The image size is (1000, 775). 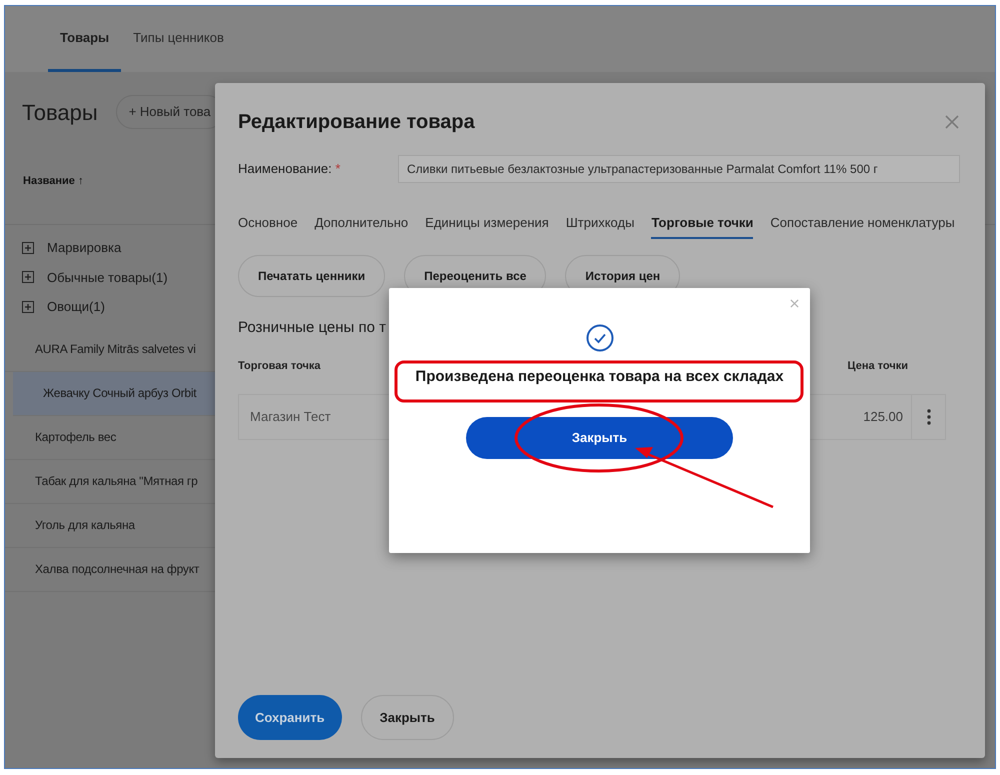 What do you see at coordinates (862, 226) in the screenshot?
I see `tab: Сопоставление номенклатуры` at bounding box center [862, 226].